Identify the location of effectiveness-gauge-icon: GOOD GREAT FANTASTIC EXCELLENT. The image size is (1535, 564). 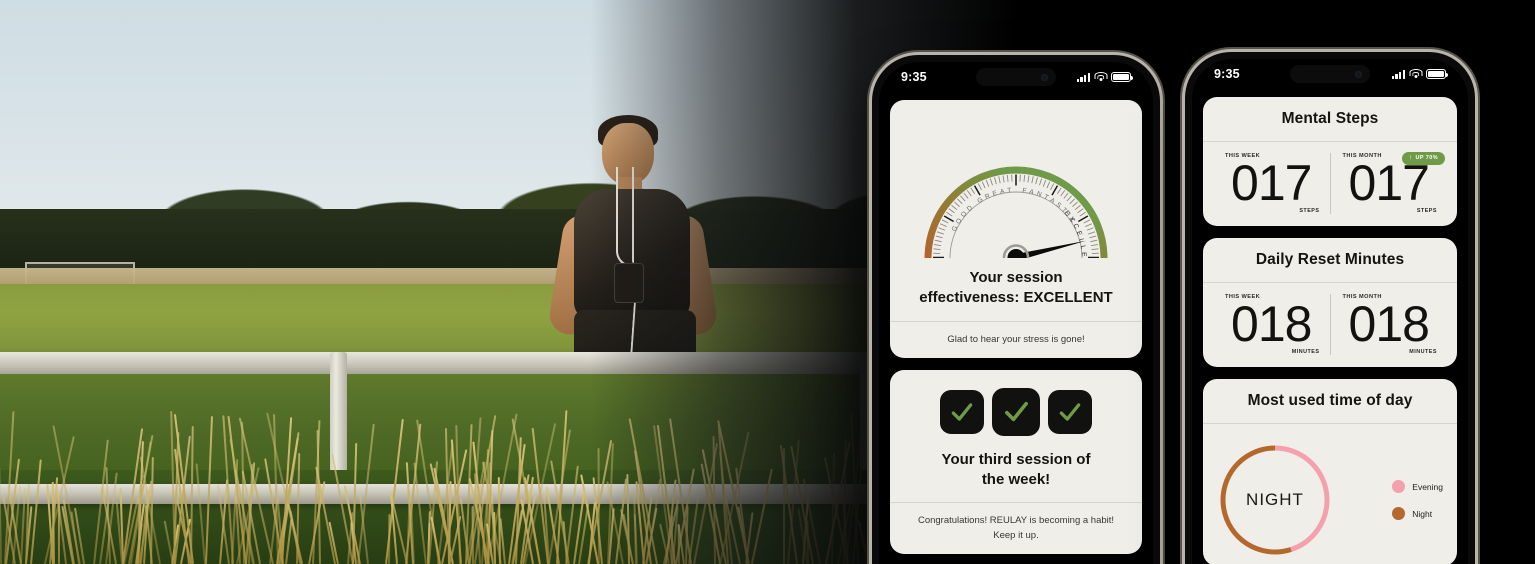
(1009, 184).